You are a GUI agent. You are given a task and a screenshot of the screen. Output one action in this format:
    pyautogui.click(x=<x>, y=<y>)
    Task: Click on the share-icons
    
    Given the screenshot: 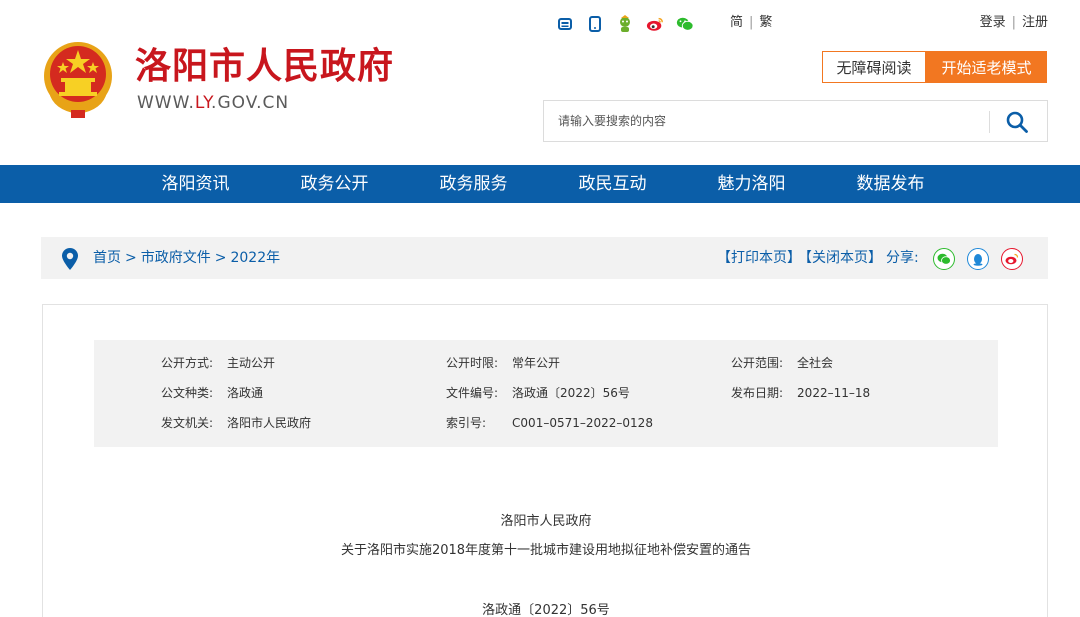 What is the action you would take?
    pyautogui.click(x=984, y=259)
    